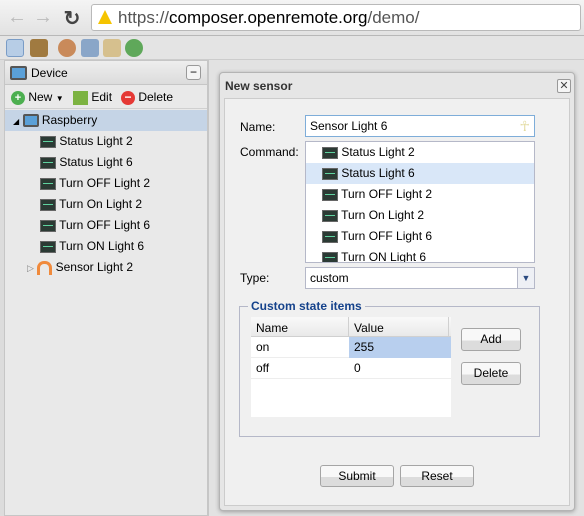 This screenshot has height=516, width=584. I want to click on device-toolbar: + New ▼ Edit − Delete, so click(106, 97).